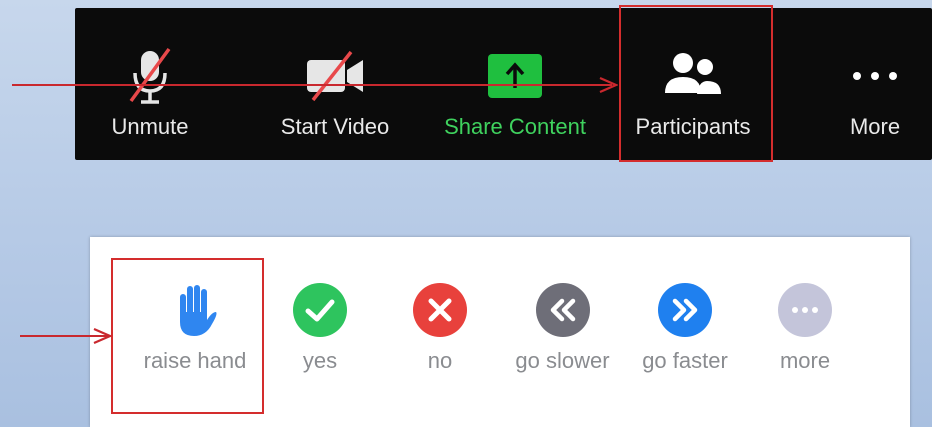 This screenshot has height=427, width=932. I want to click on yes-label: yes, so click(320, 360).